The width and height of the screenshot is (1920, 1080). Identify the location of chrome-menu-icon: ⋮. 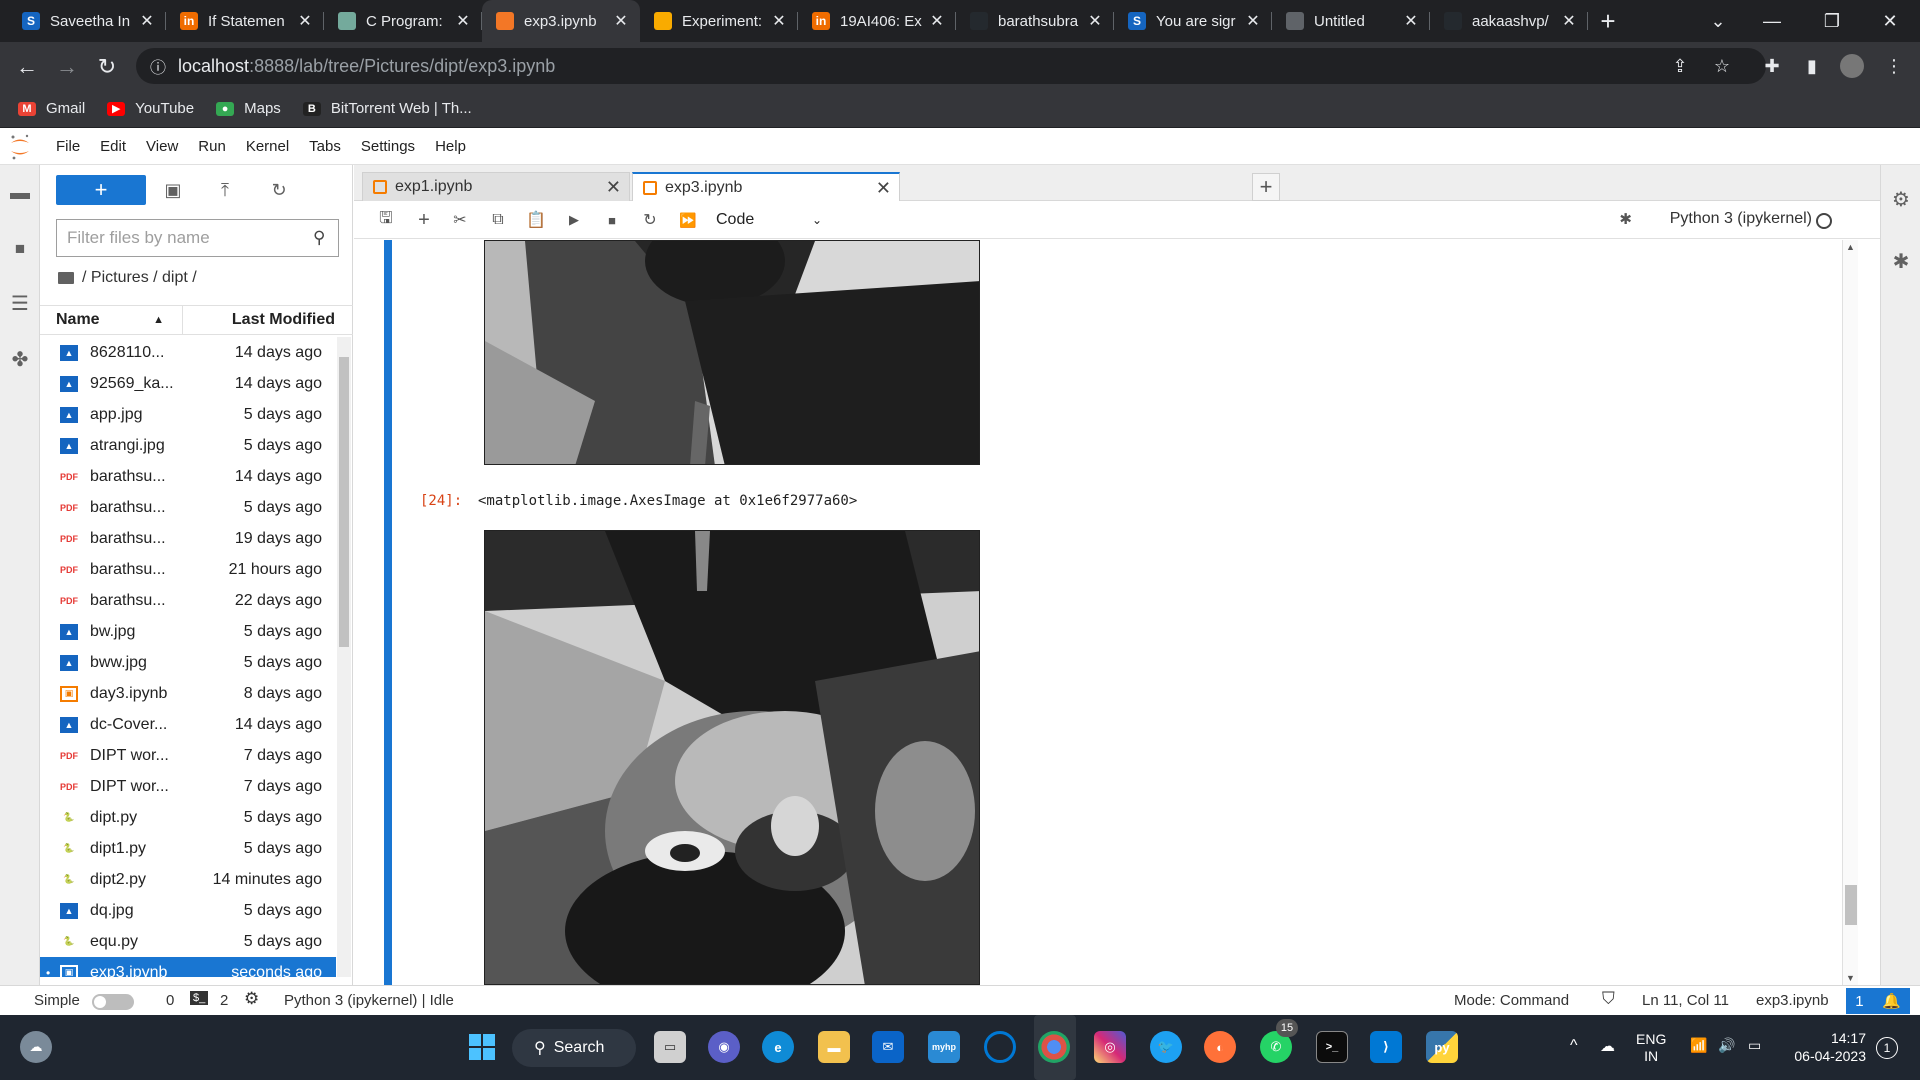
(1894, 66).